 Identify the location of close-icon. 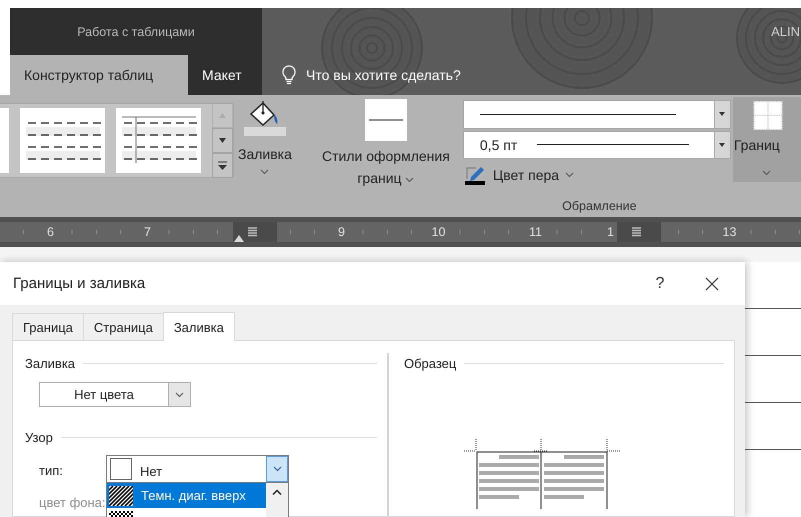
(712, 283).